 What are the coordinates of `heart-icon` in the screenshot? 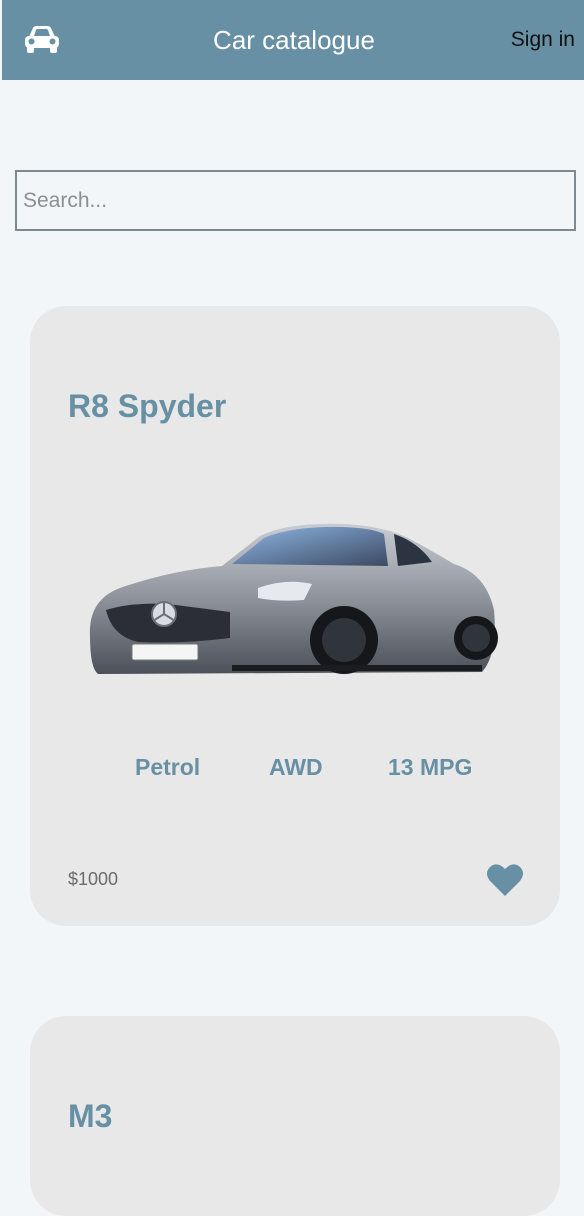 It's located at (505, 880).